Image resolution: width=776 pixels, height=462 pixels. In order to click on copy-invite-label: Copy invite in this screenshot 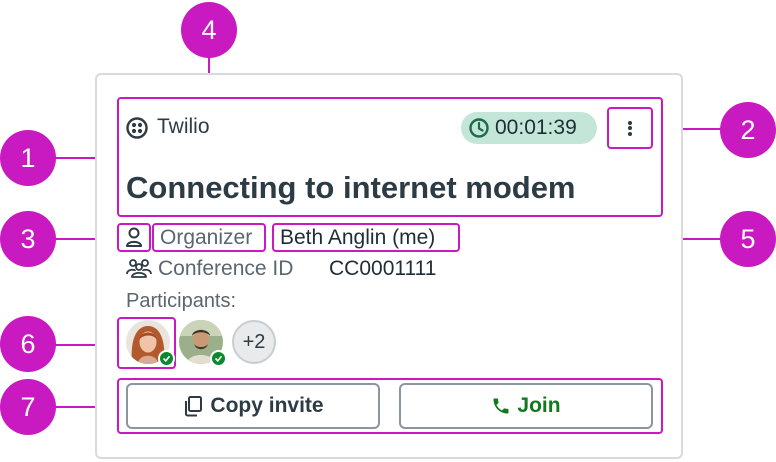, I will do `click(267, 405)`.